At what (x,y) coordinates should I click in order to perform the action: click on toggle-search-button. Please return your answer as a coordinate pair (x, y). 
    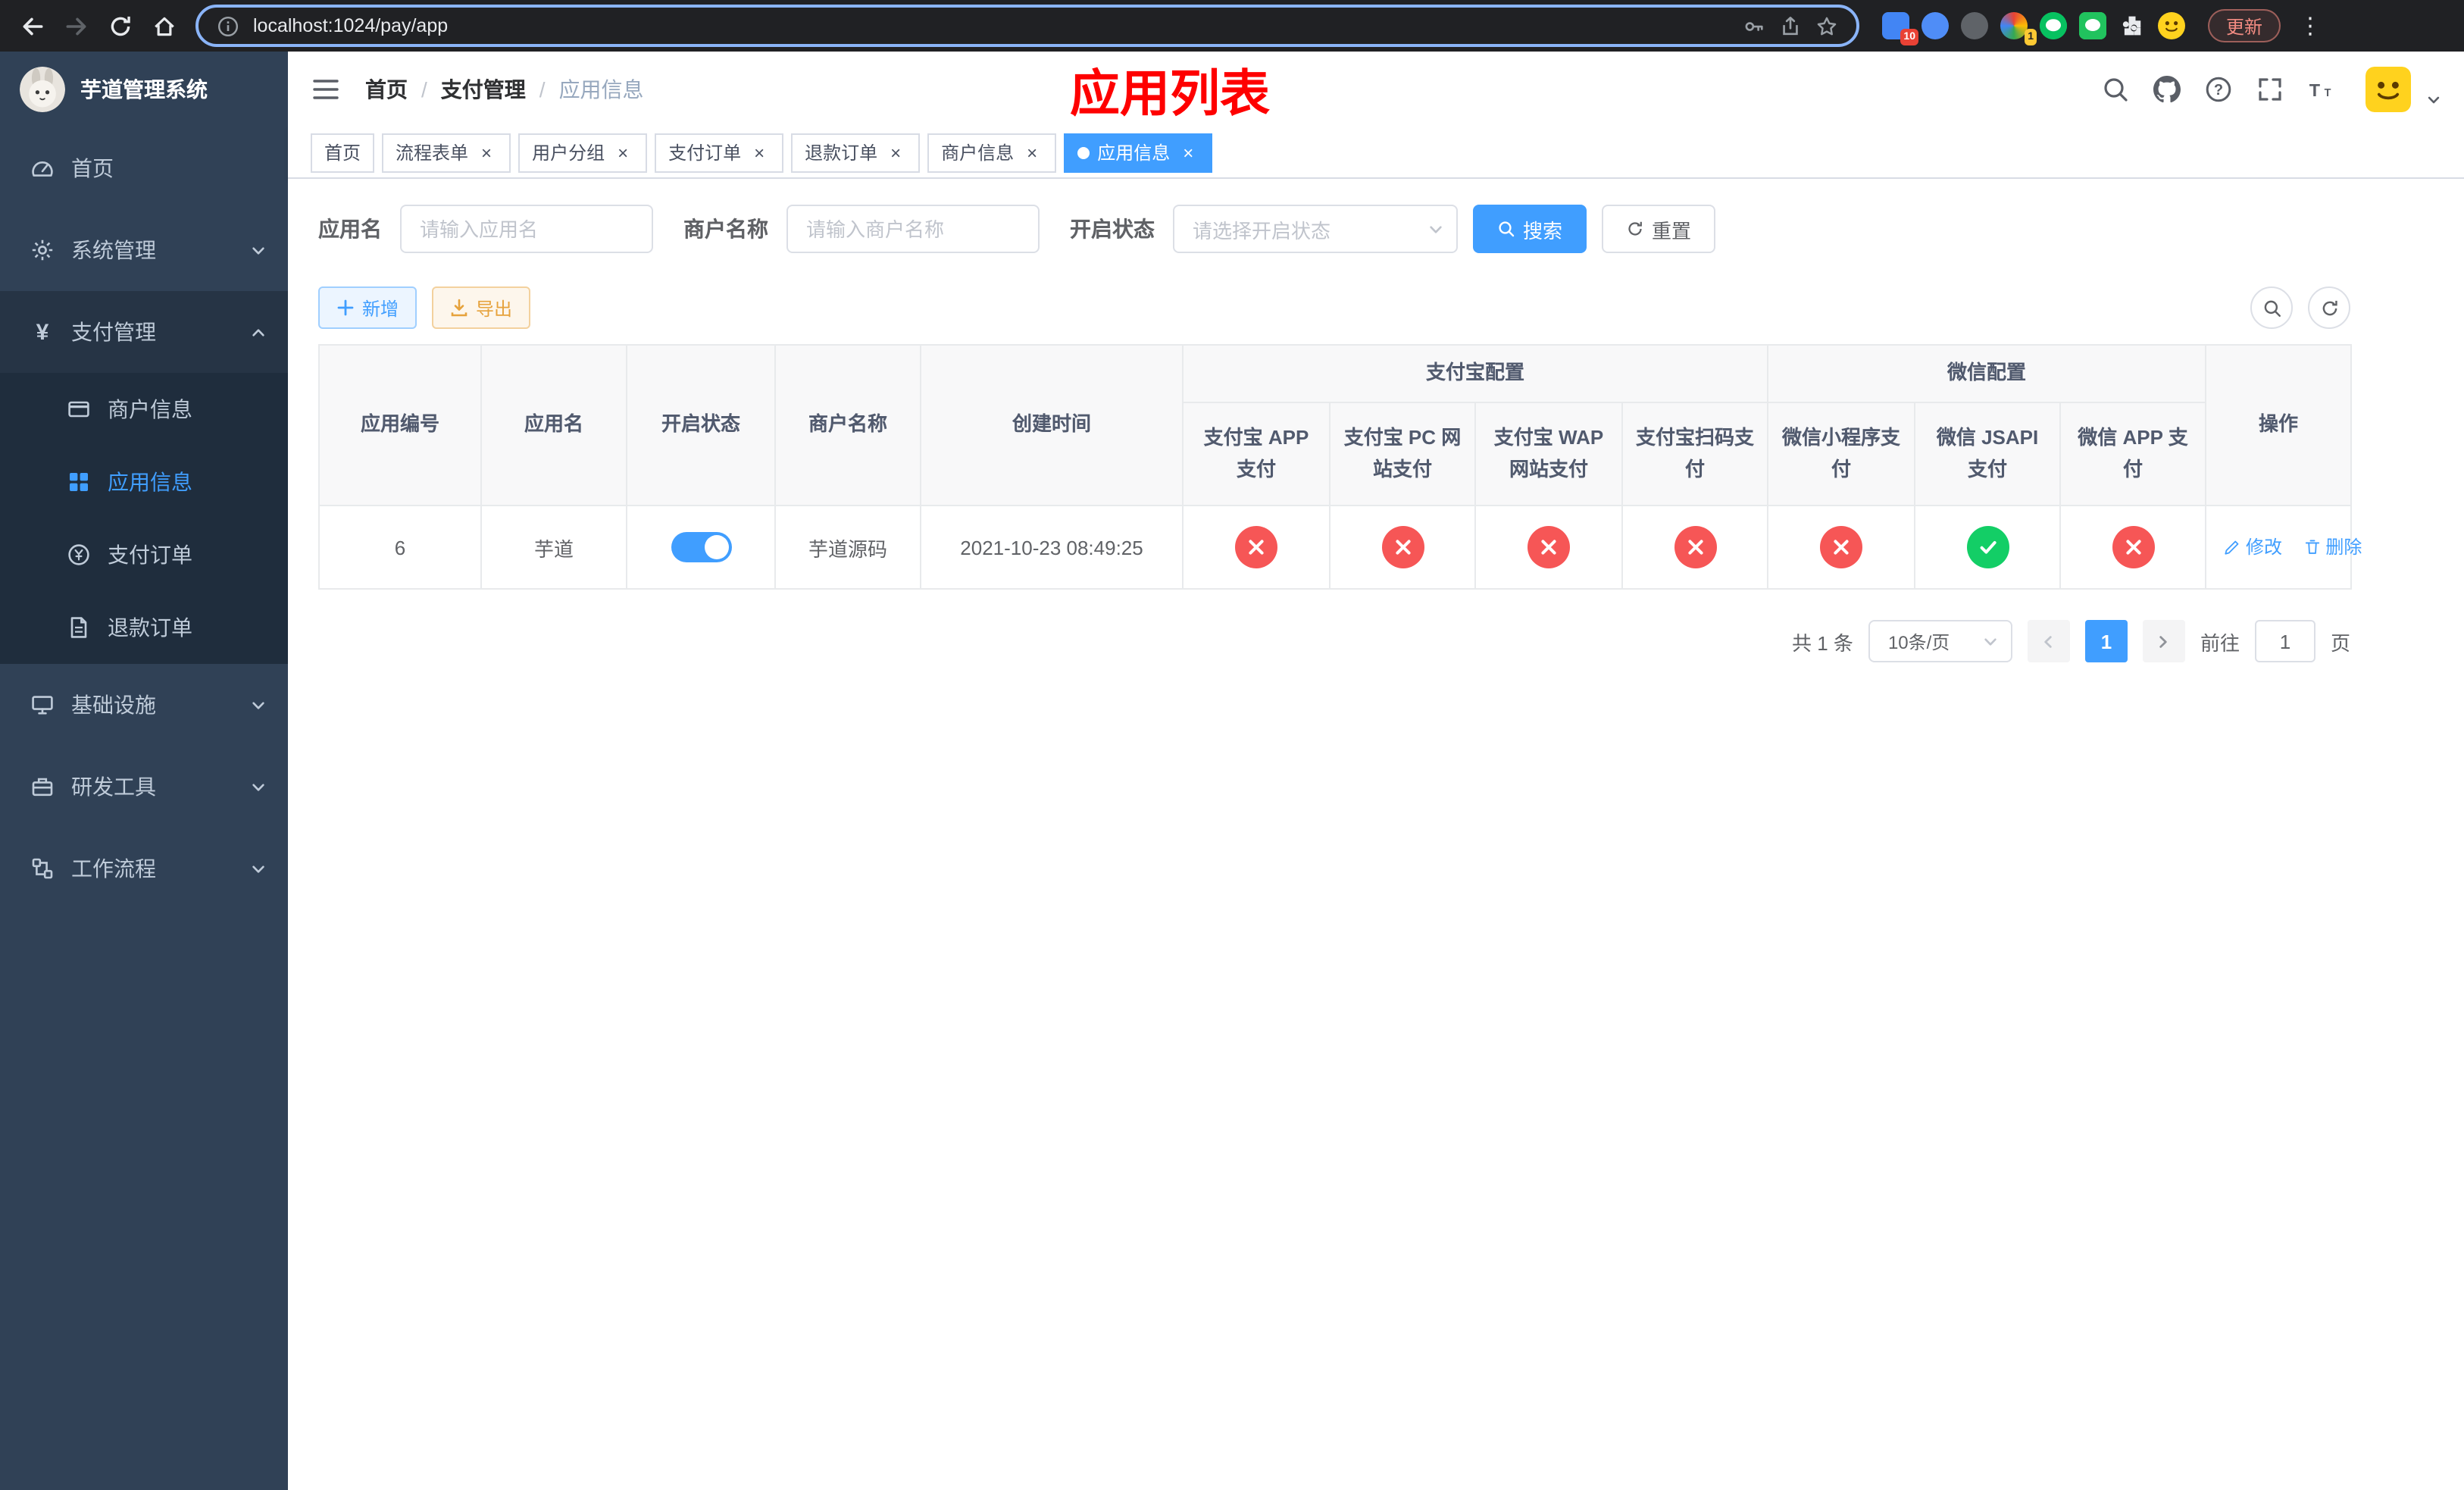
    Looking at the image, I should click on (2271, 307).